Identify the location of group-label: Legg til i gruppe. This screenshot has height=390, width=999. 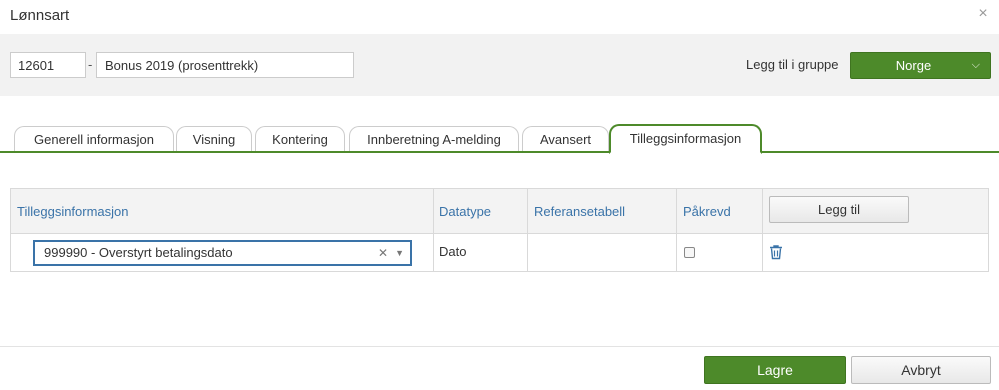
(792, 64).